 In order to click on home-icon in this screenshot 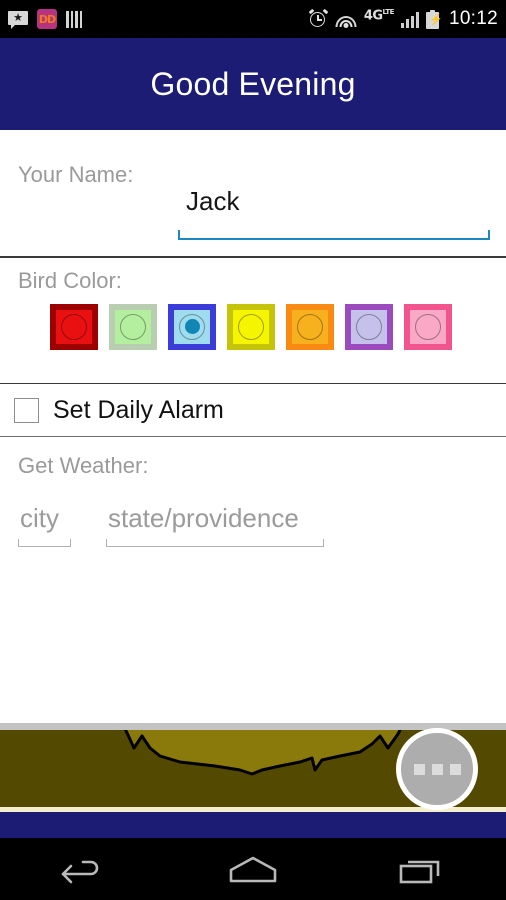, I will do `click(253, 869)`.